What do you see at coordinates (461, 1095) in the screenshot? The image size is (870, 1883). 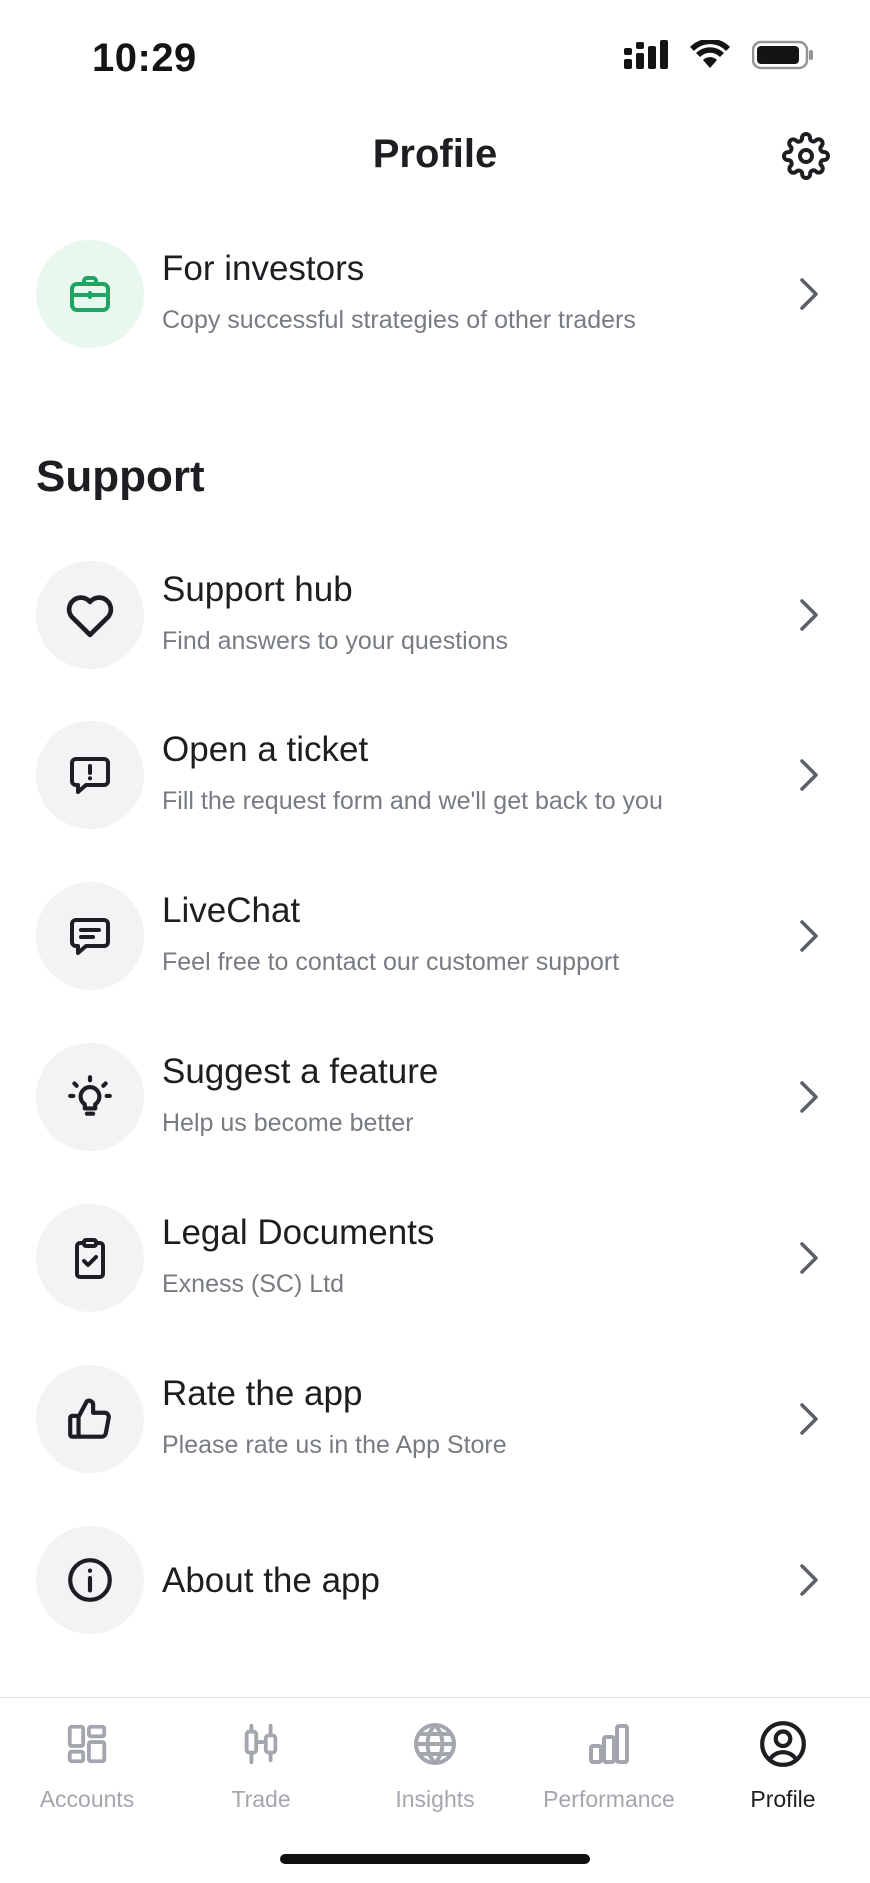 I see `suggest-feature-texts: Suggest a feature Help us become better` at bounding box center [461, 1095].